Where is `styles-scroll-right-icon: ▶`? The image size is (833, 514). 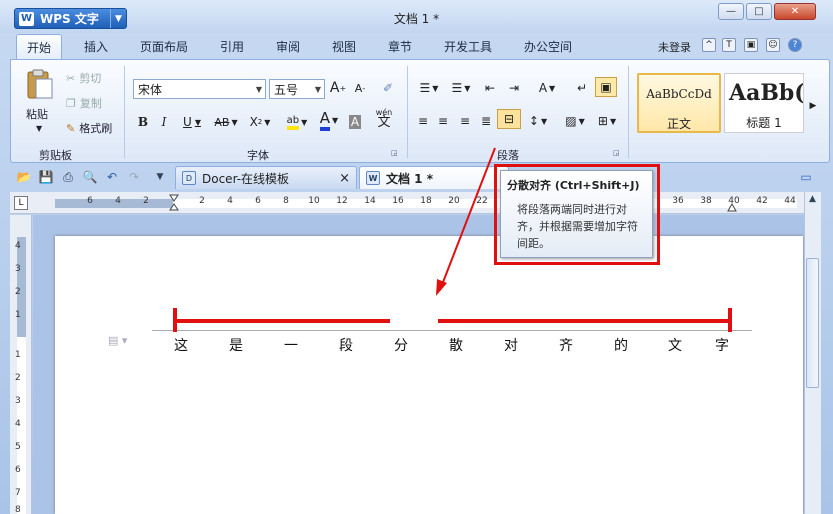 styles-scroll-right-icon: ▶ is located at coordinates (813, 106).